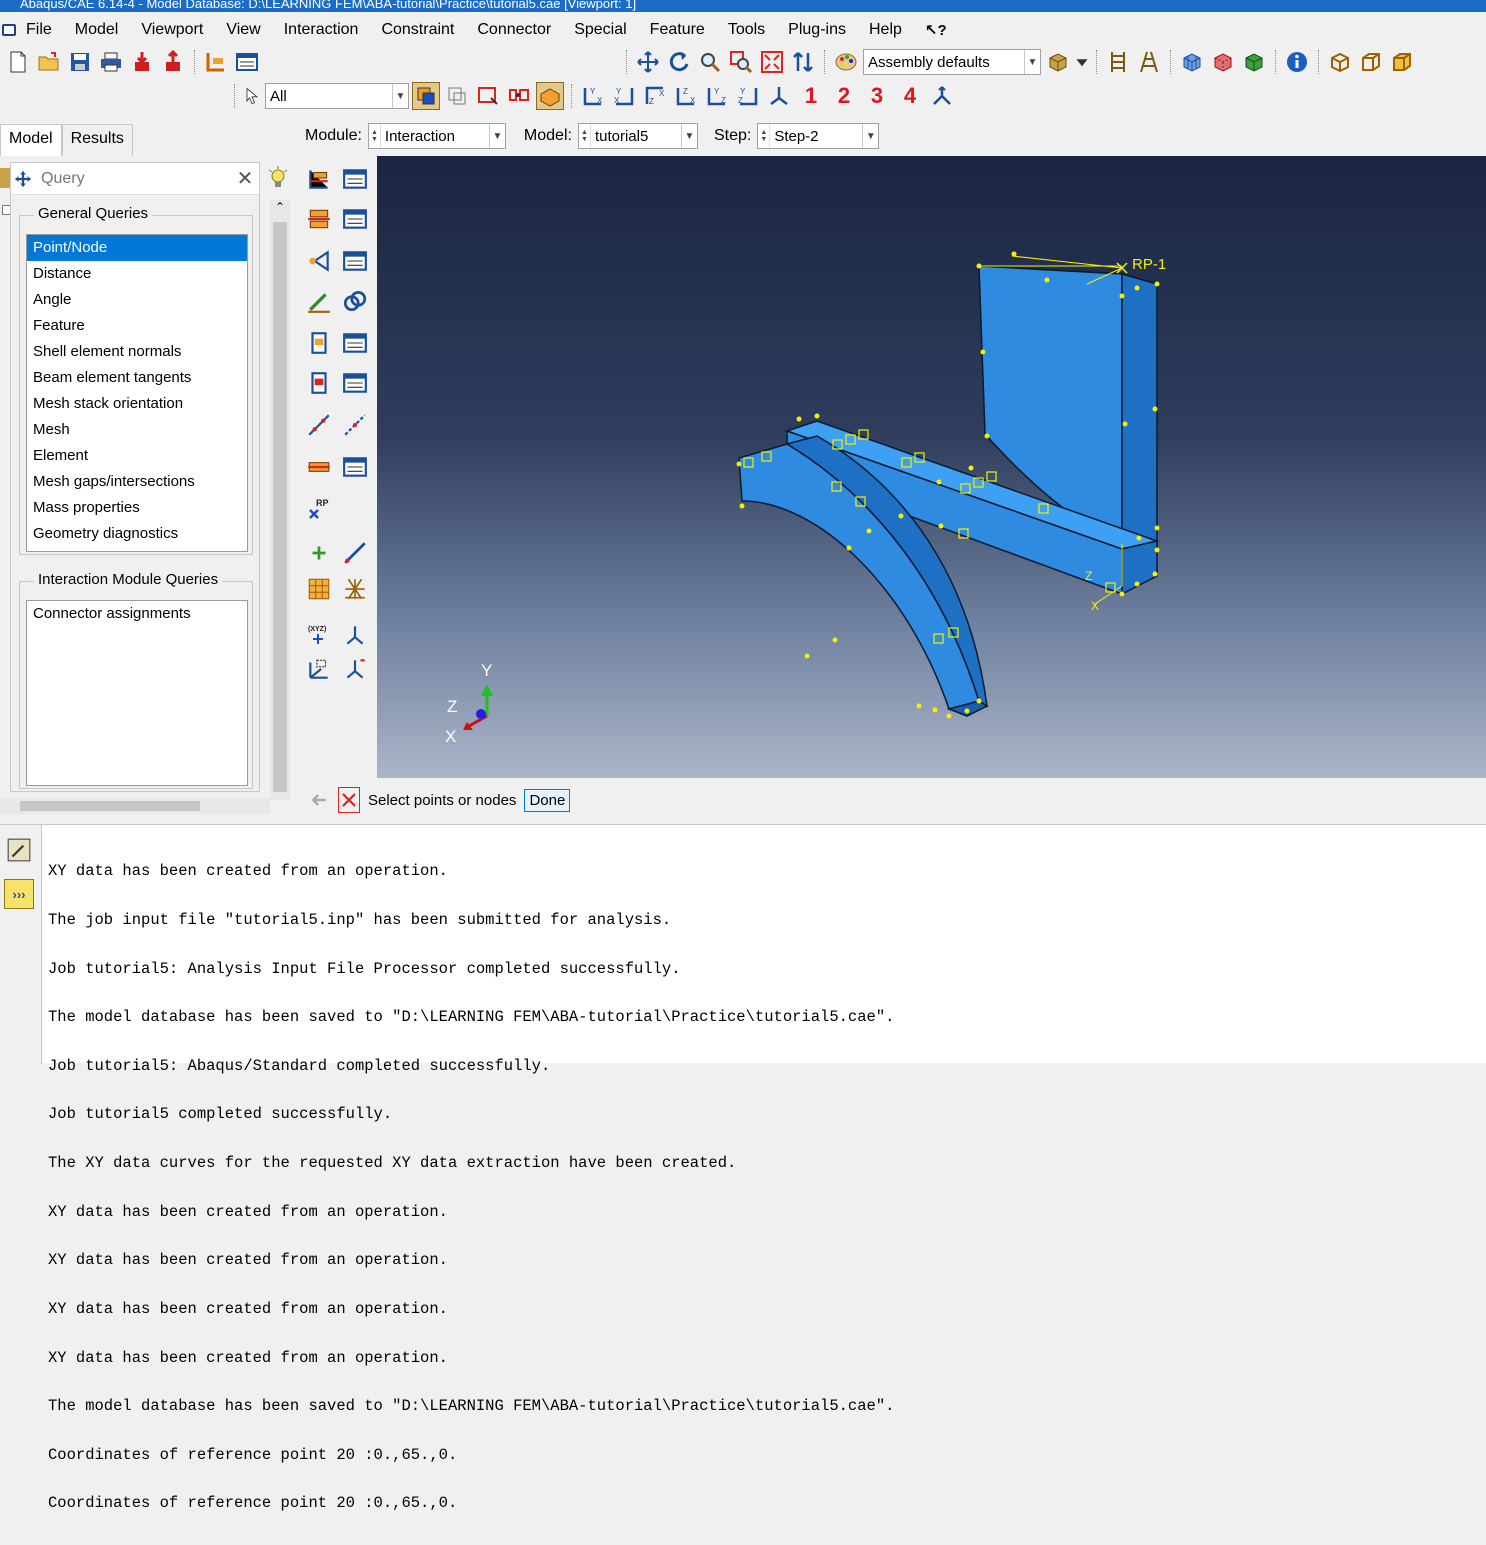 Image resolution: width=1486 pixels, height=1545 pixels. What do you see at coordinates (173, 62) in the screenshot?
I see `export-icon` at bounding box center [173, 62].